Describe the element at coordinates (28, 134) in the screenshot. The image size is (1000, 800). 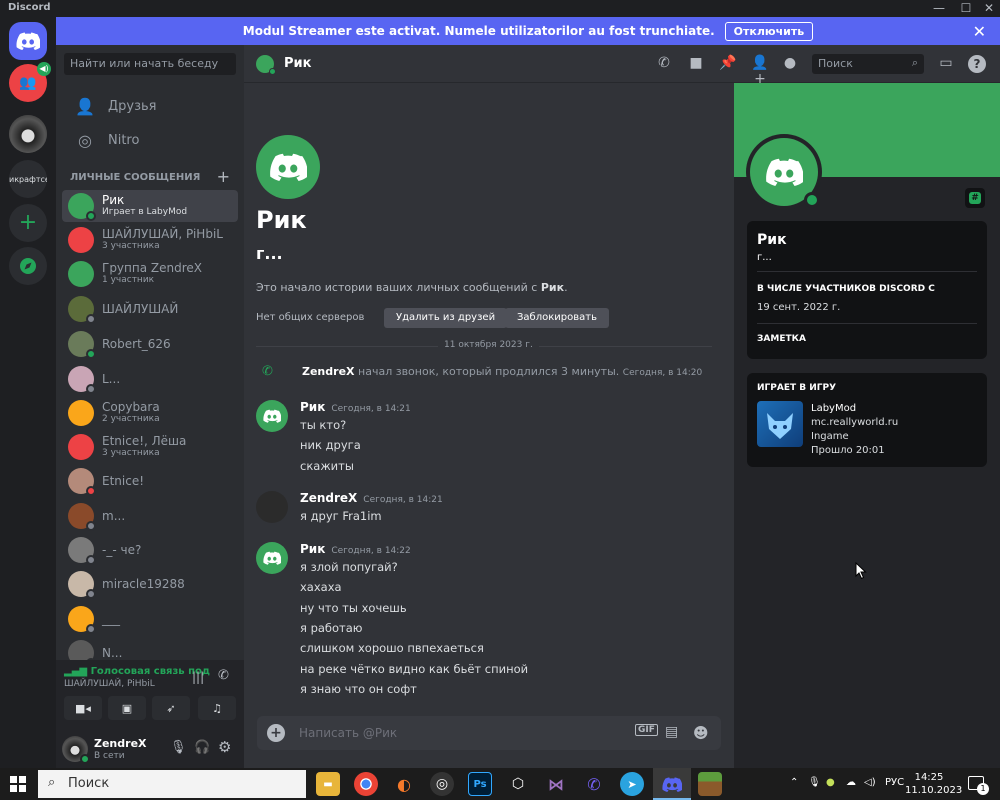
I see `user-avatar-server` at that location.